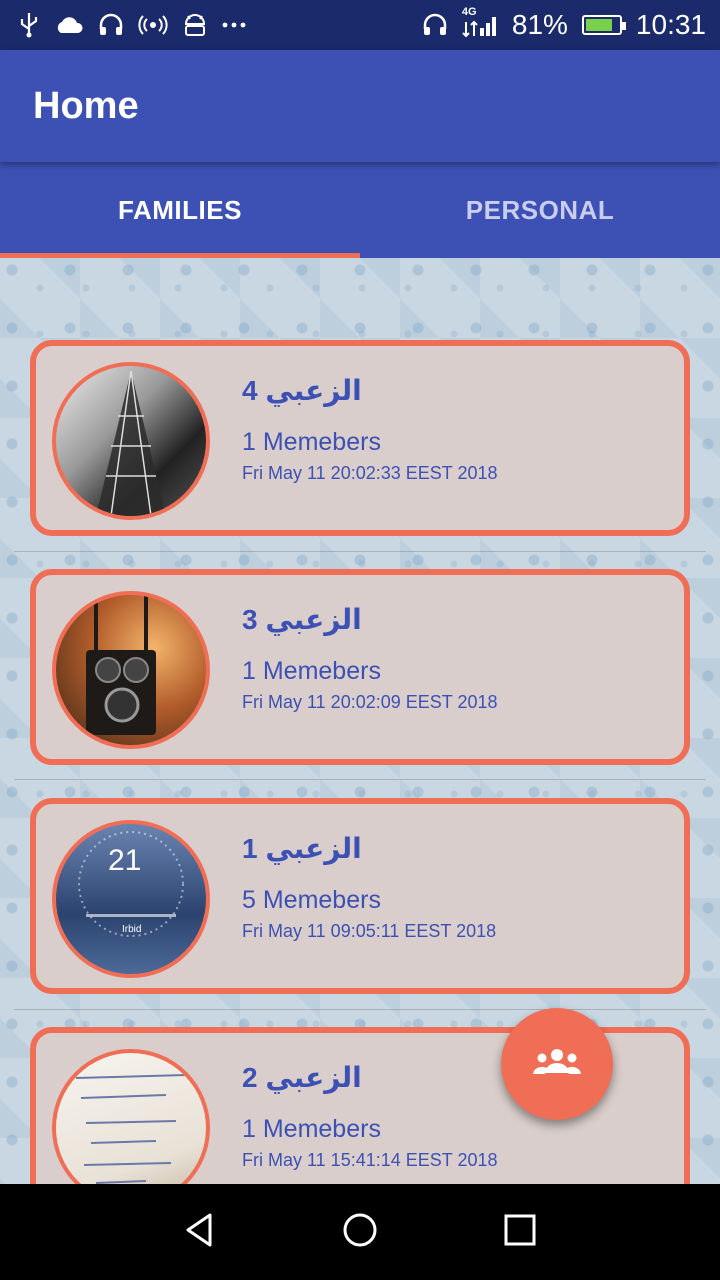  I want to click on page-title: Home, so click(86, 106).